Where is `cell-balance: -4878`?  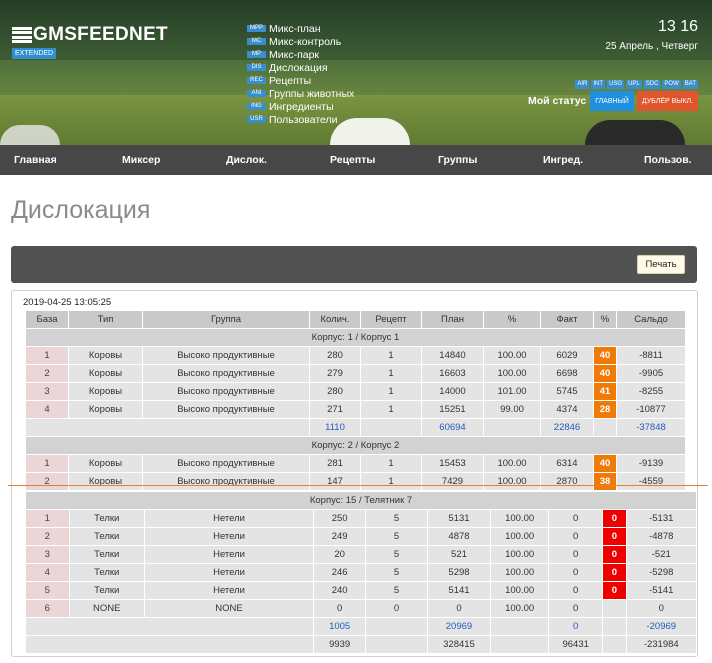
cell-balance: -4878 is located at coordinates (661, 536).